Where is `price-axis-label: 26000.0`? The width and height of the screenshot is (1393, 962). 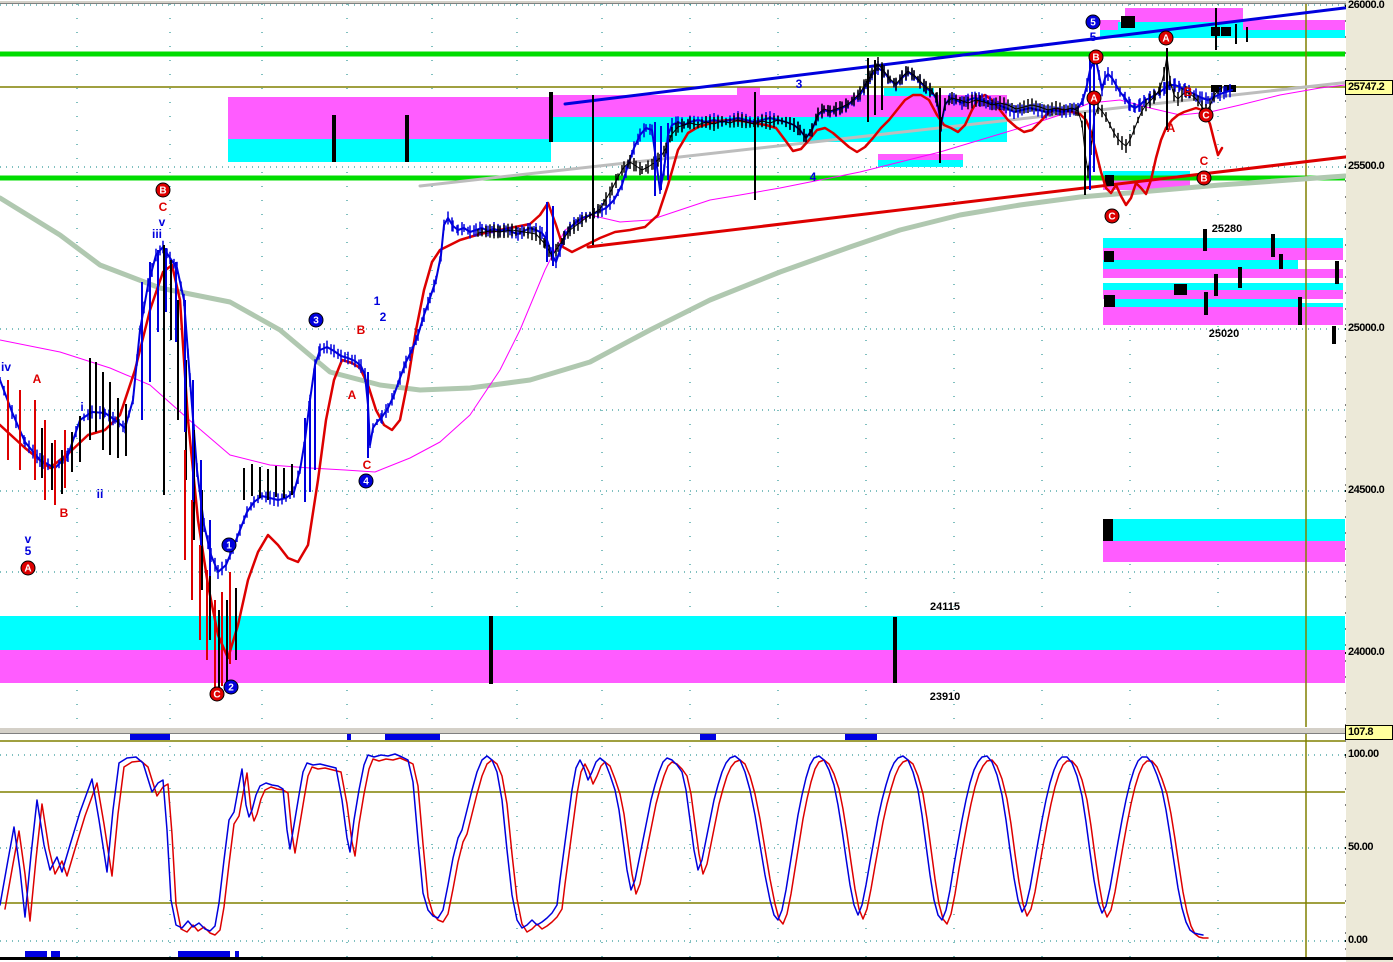
price-axis-label: 26000.0 is located at coordinates (1366, 5).